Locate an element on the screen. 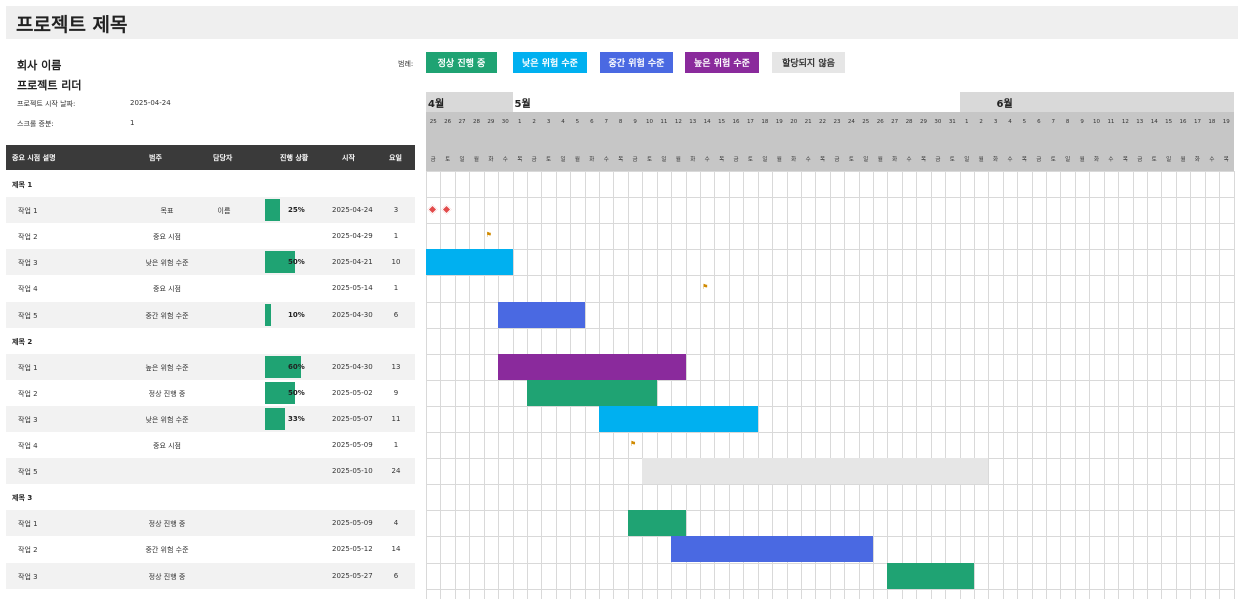 The image size is (1240, 599). task-days: 9 is located at coordinates (396, 392).